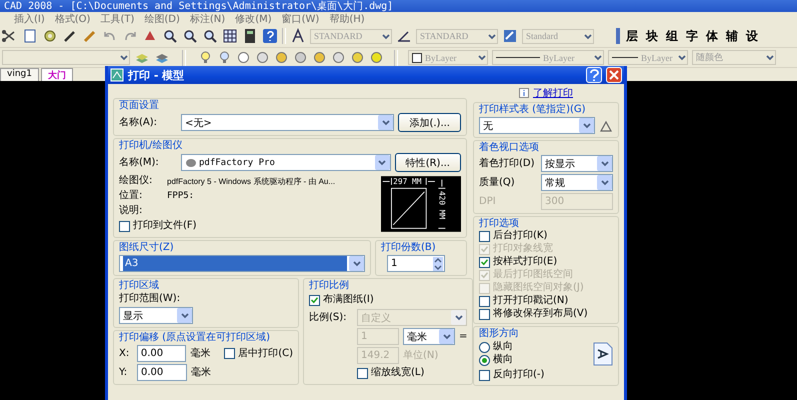 This screenshot has width=797, height=400. Describe the element at coordinates (503, 360) in the screenshot. I see `field-label: 横向` at that location.